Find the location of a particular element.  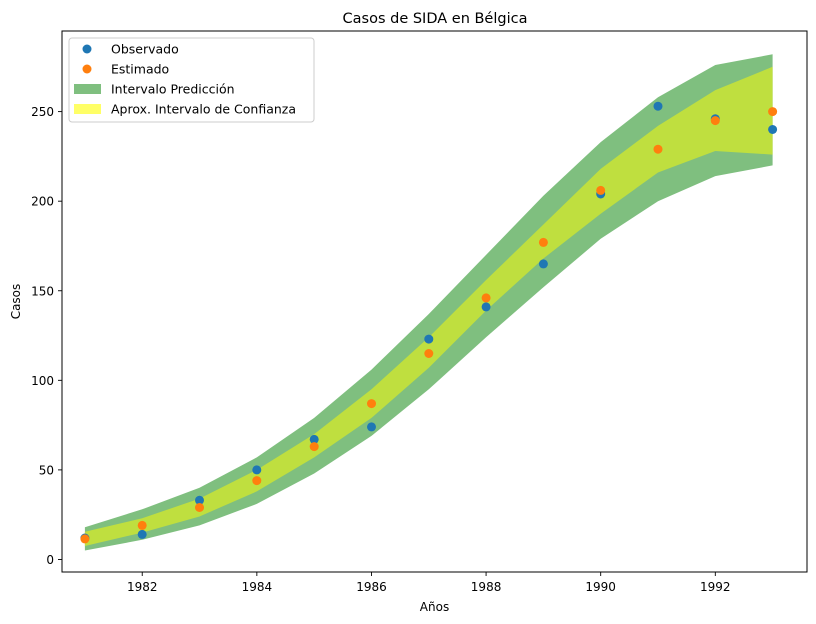

legend-label-observado: Observado is located at coordinates (145, 49).